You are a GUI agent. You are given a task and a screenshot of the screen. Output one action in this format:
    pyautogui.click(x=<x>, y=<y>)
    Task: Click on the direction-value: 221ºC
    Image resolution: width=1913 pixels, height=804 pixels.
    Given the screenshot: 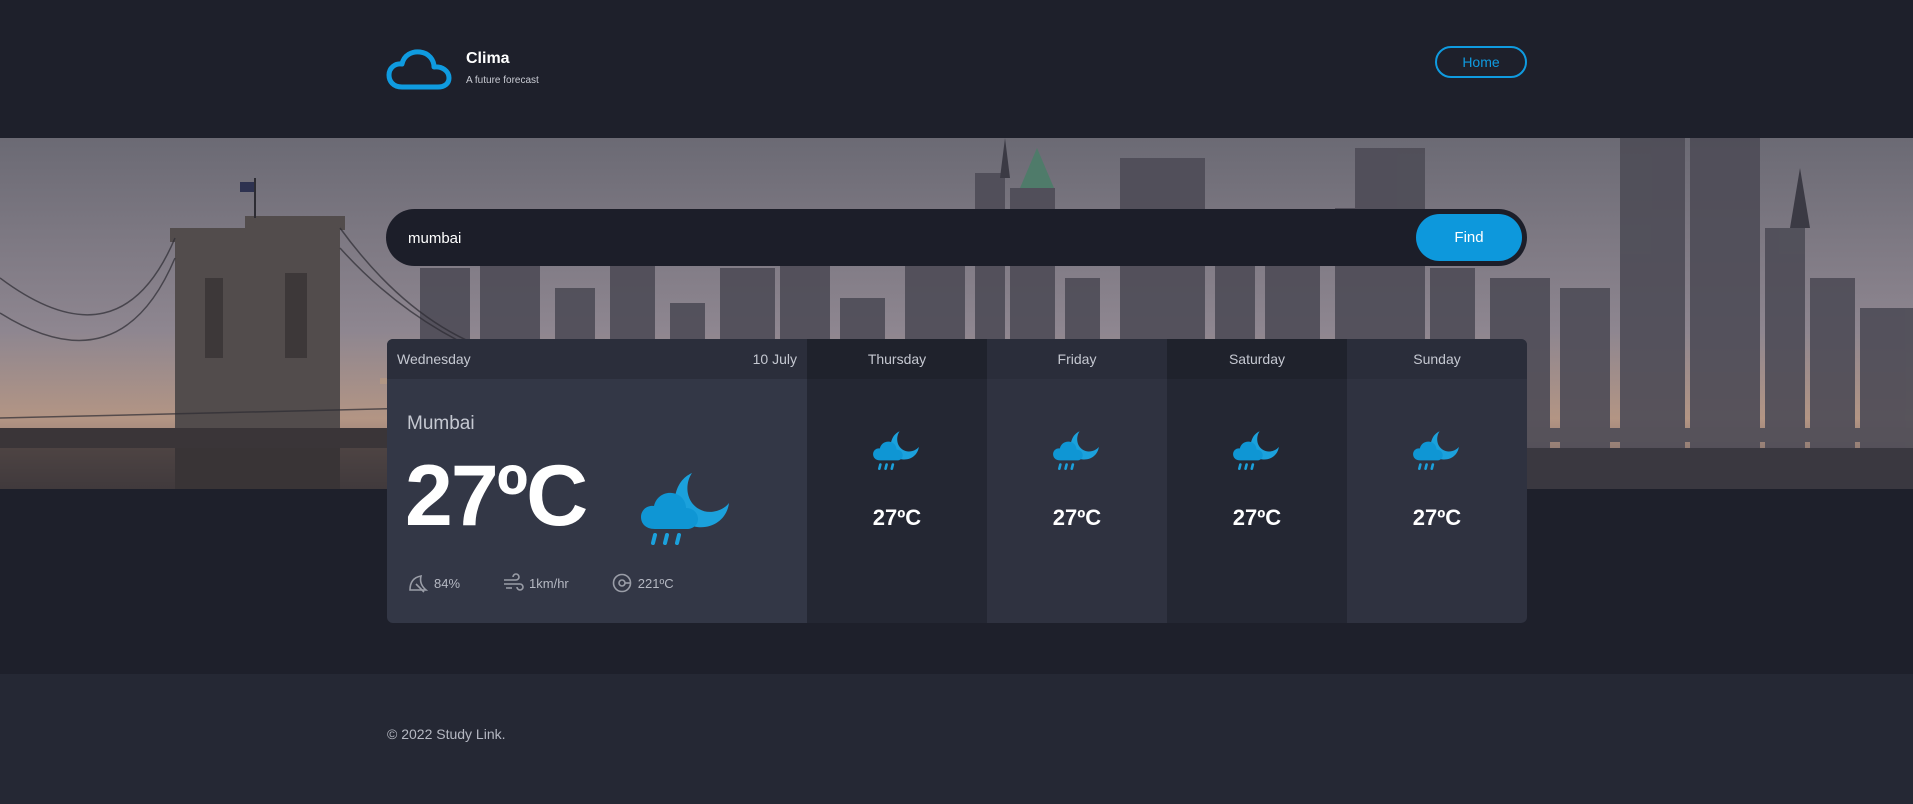 What is the action you would take?
    pyautogui.click(x=655, y=583)
    